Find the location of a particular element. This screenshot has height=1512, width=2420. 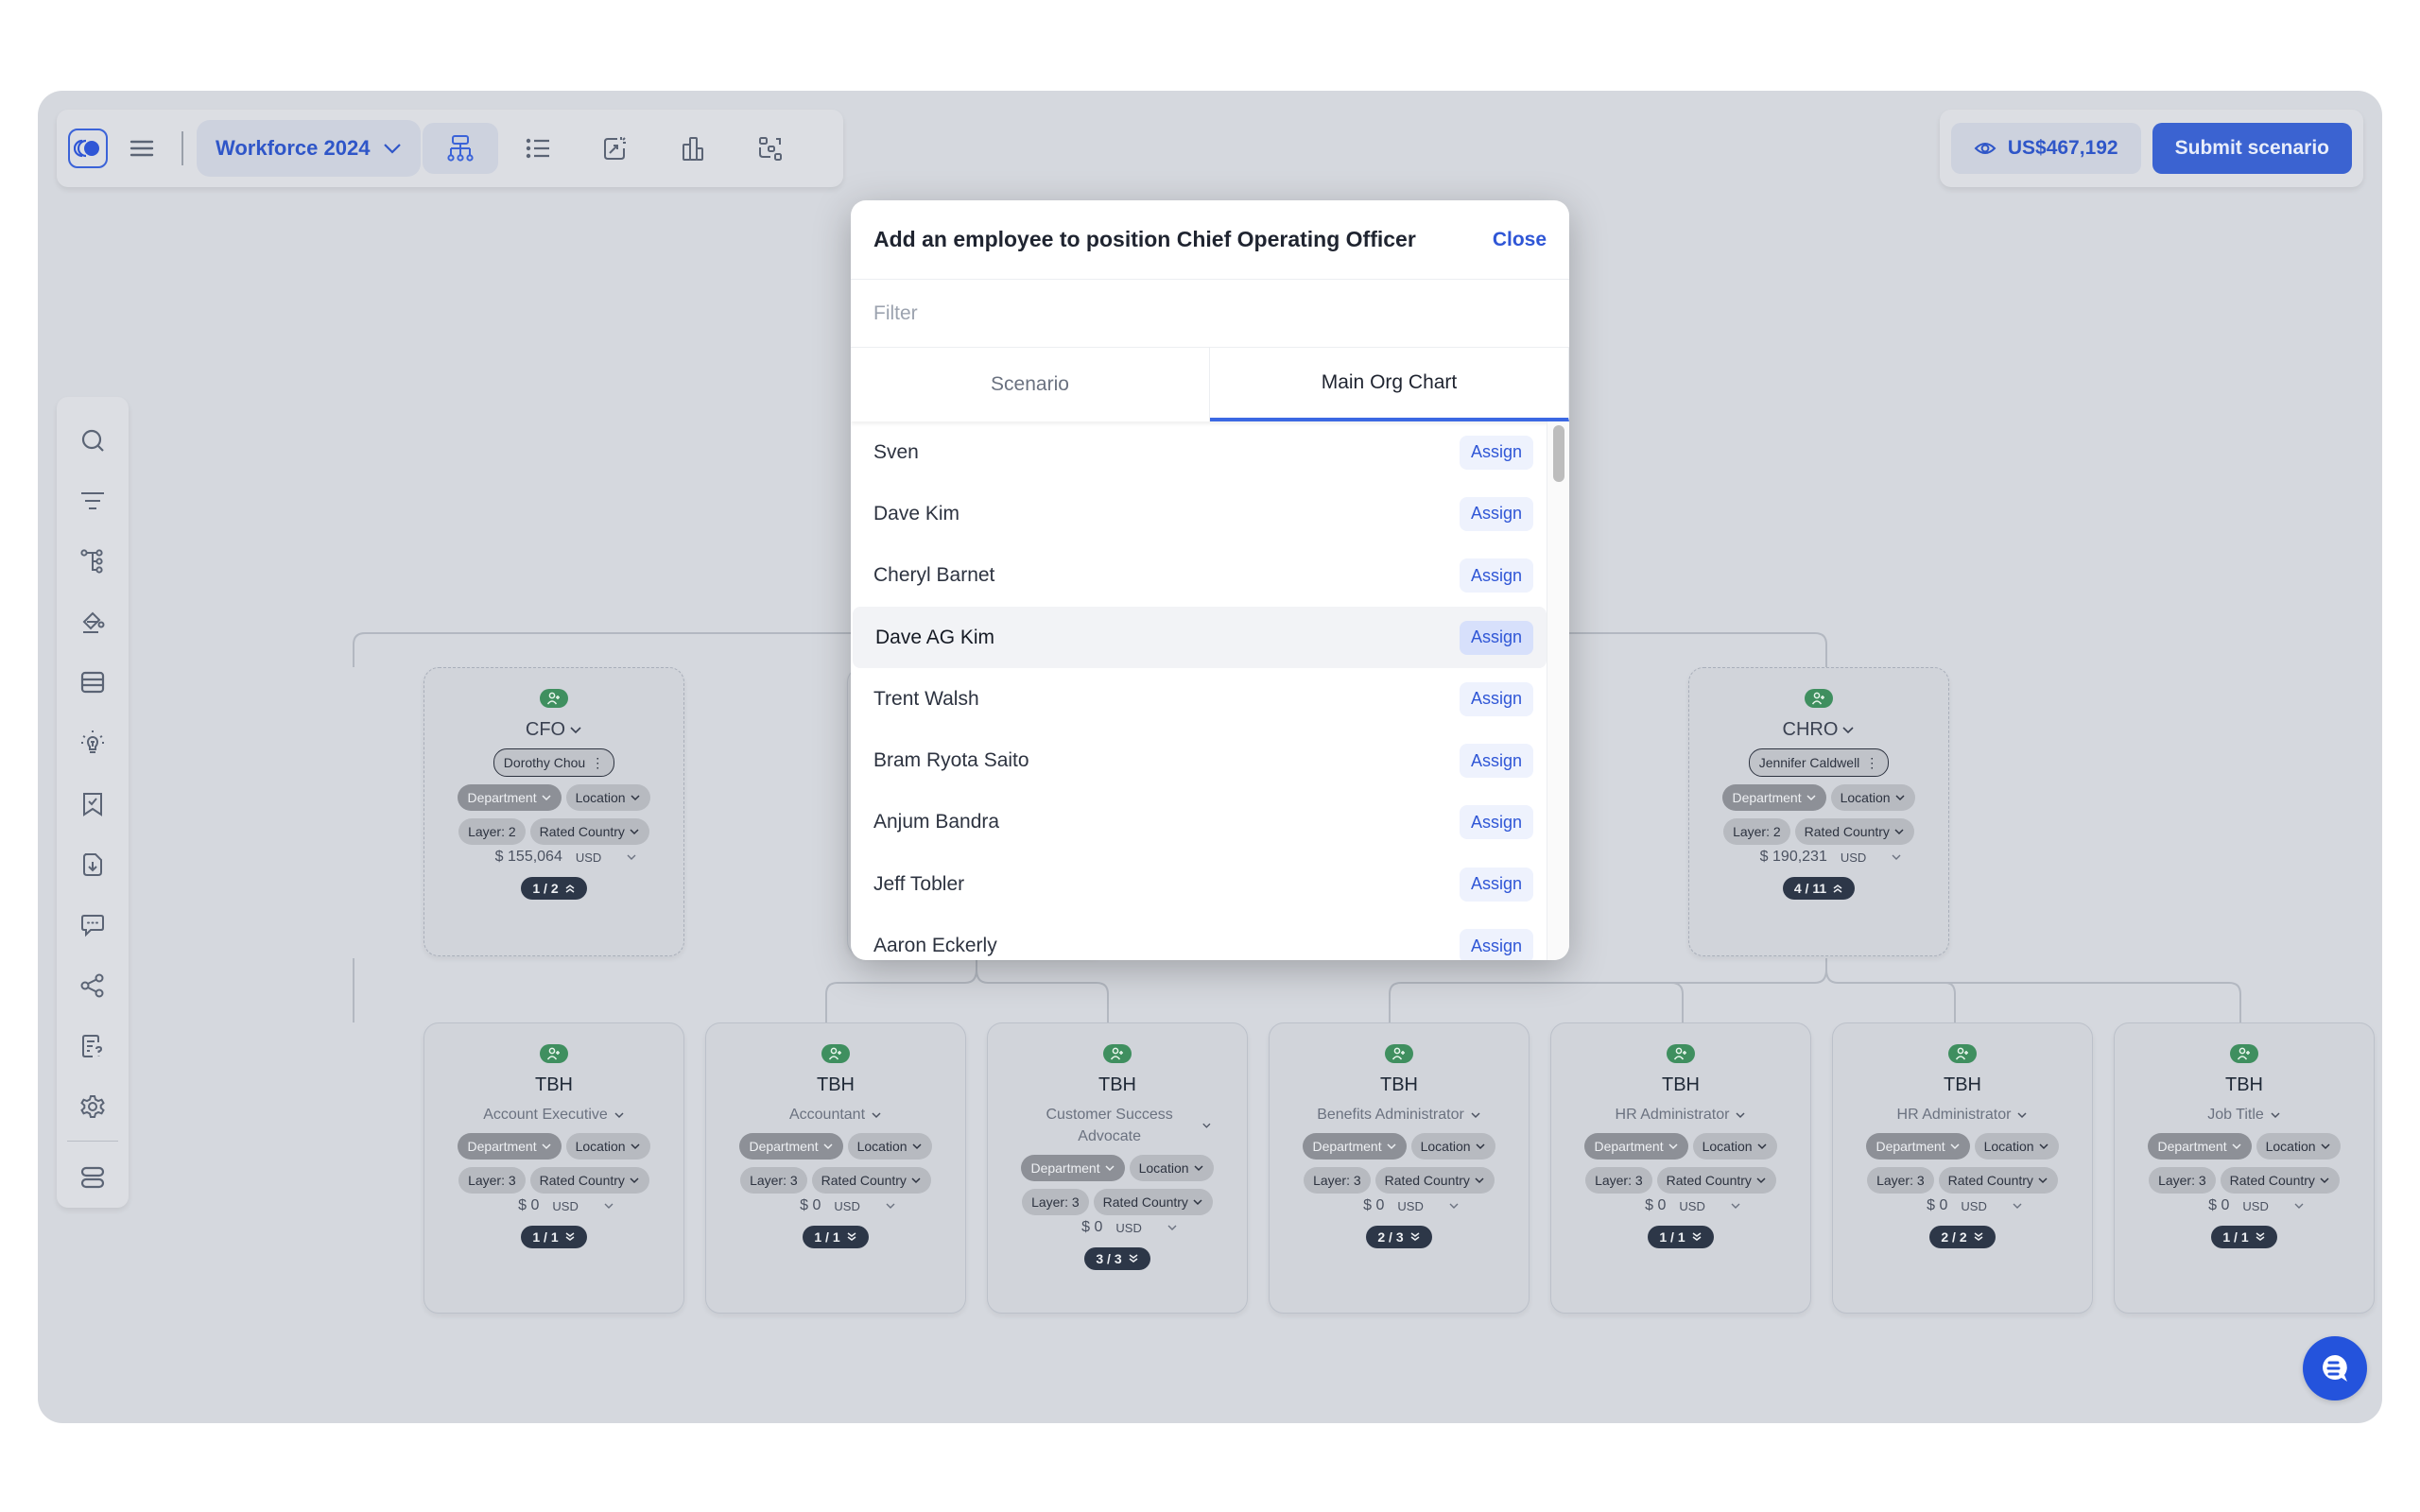

reports-count-toggle: 2 / 3 is located at coordinates (1399, 1237).